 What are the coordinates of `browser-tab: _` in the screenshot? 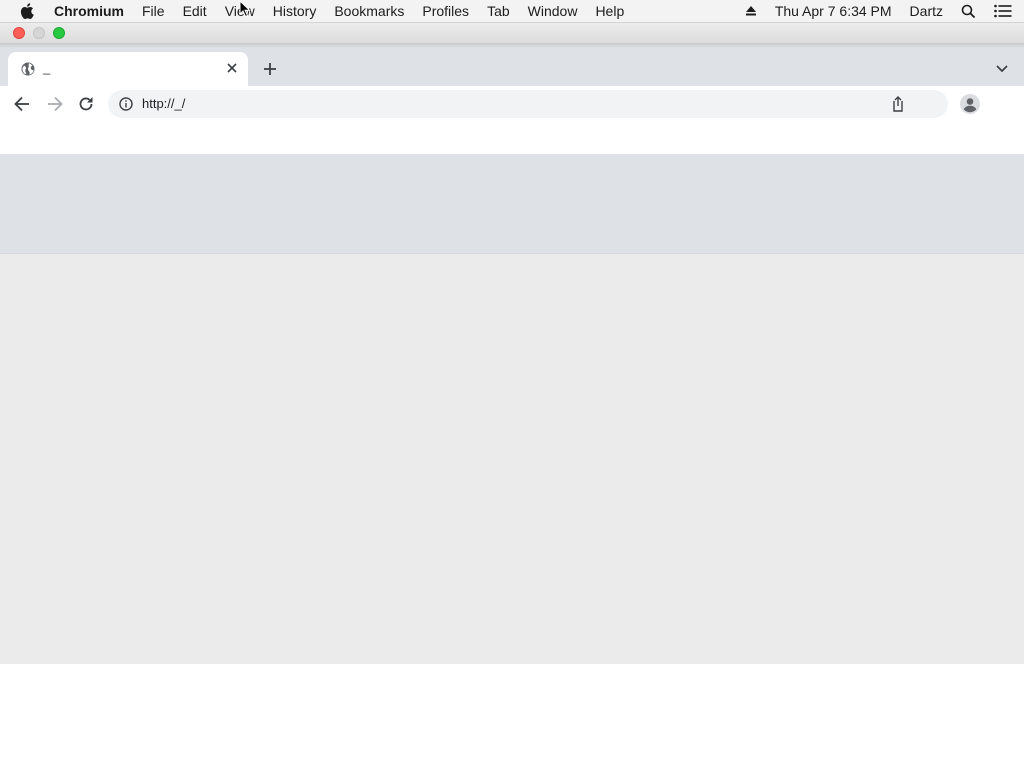 It's located at (128, 69).